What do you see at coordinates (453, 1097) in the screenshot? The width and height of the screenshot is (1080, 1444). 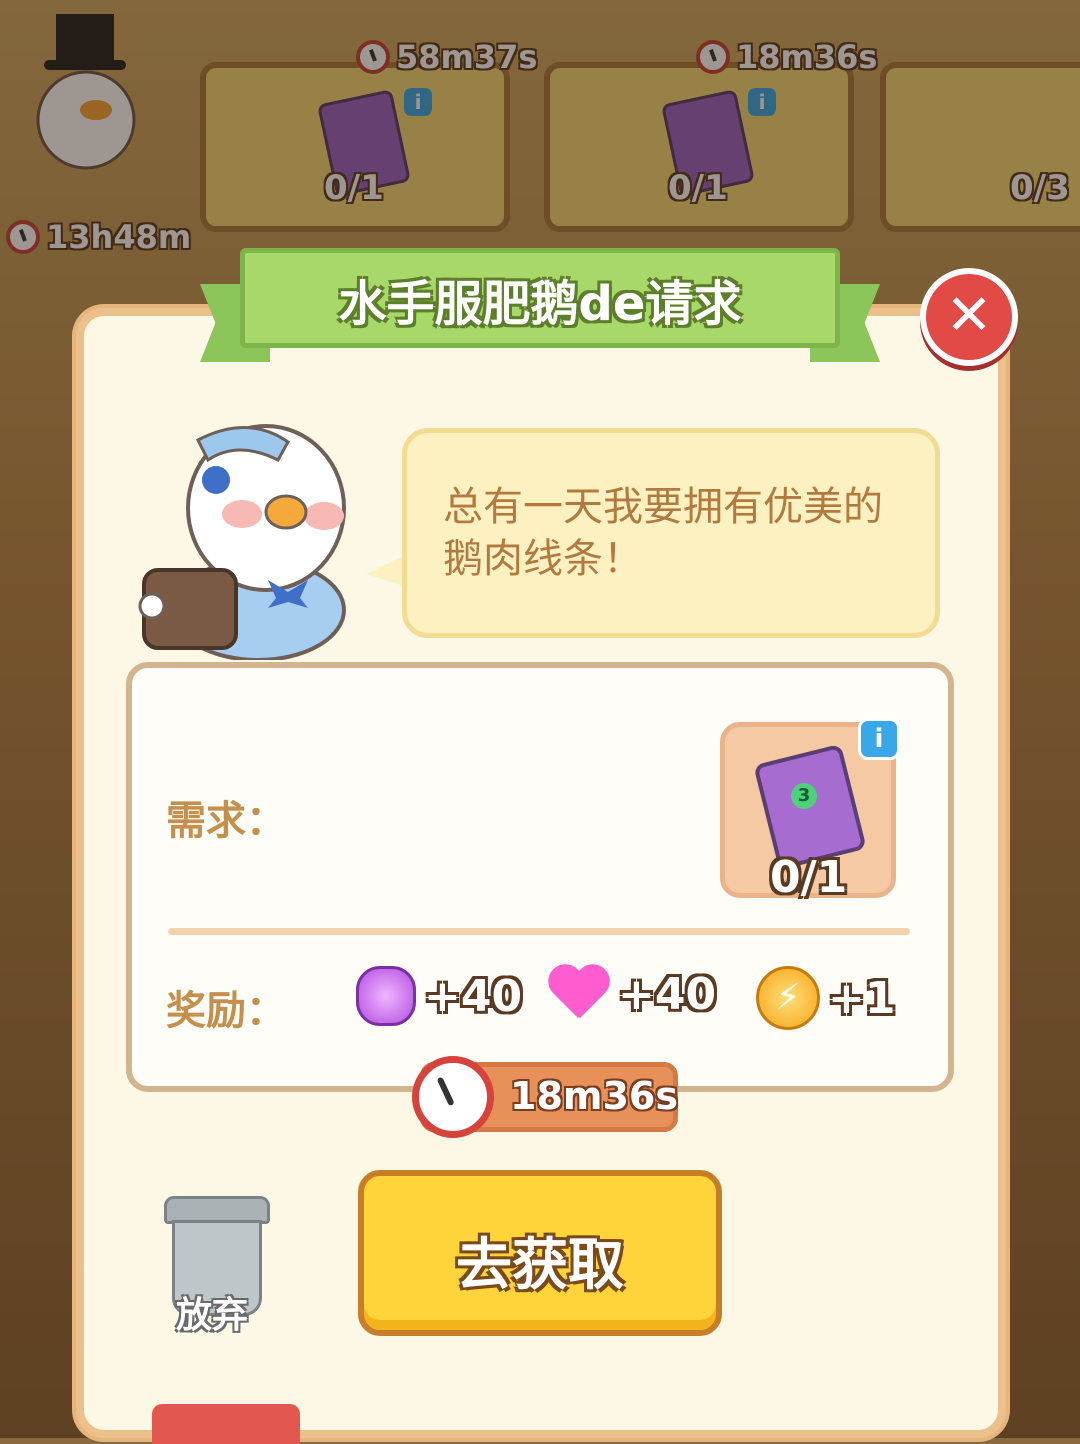 I see `clock-icon` at bounding box center [453, 1097].